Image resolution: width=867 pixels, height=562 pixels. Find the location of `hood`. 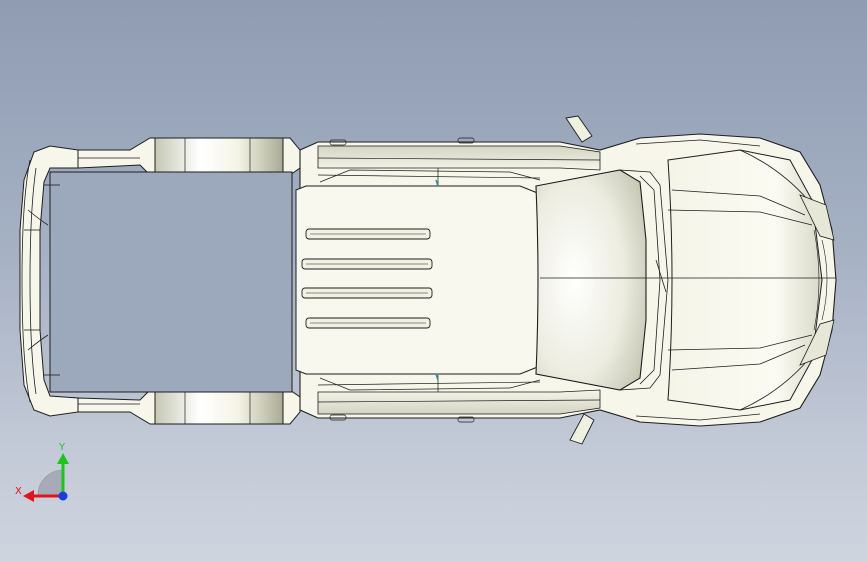

hood is located at coordinates (745, 280).